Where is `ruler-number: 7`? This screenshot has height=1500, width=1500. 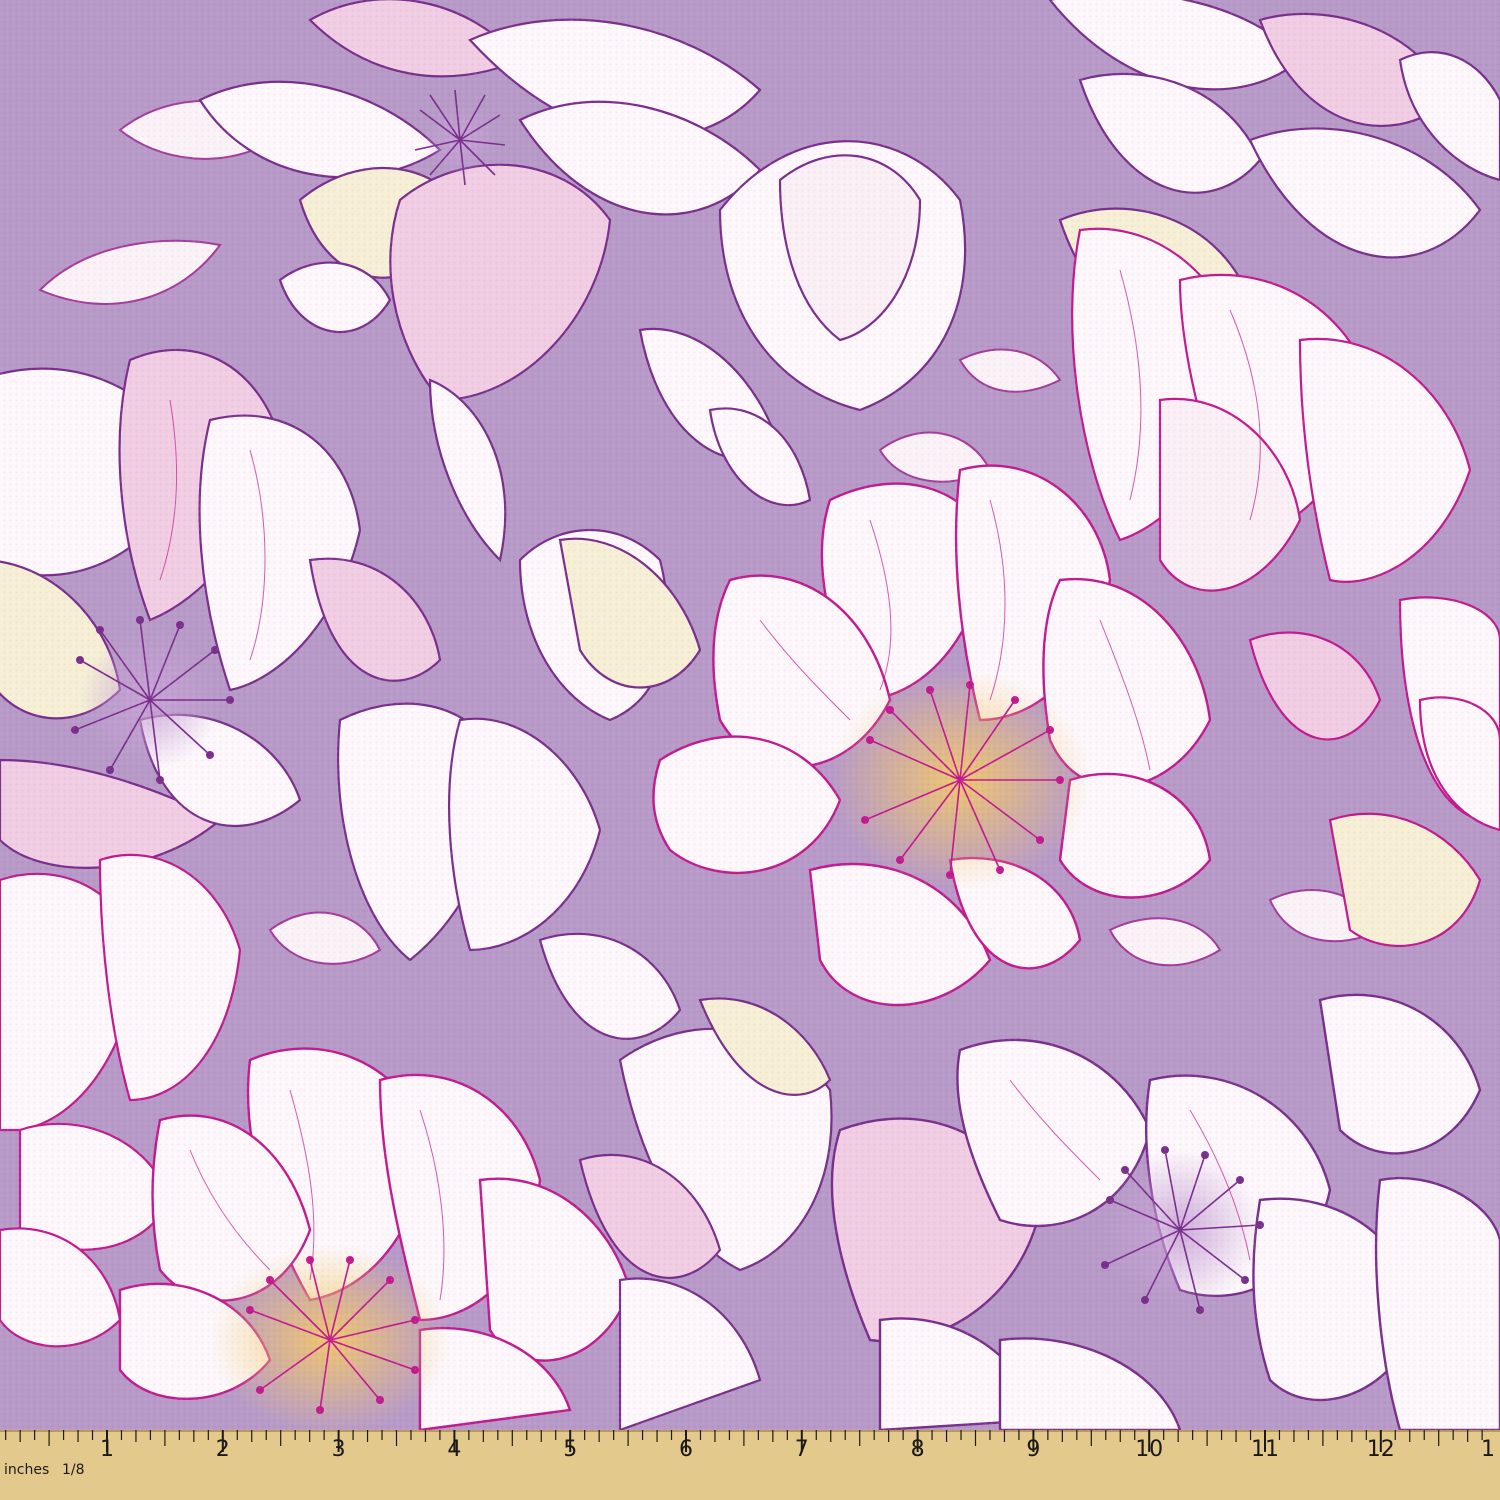 ruler-number: 7 is located at coordinates (802, 1449).